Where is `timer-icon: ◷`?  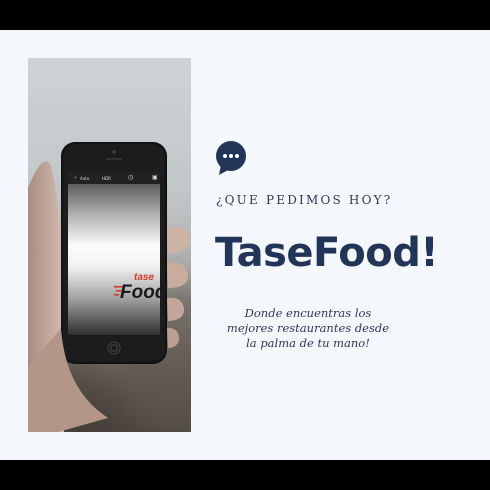
timer-icon: ◷ is located at coordinates (131, 177).